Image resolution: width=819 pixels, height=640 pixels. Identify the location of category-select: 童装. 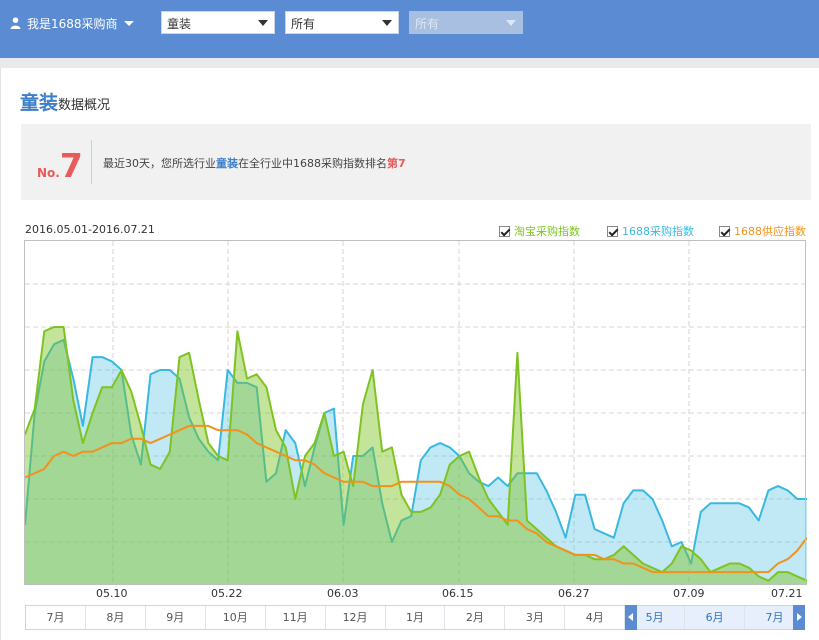
(218, 22).